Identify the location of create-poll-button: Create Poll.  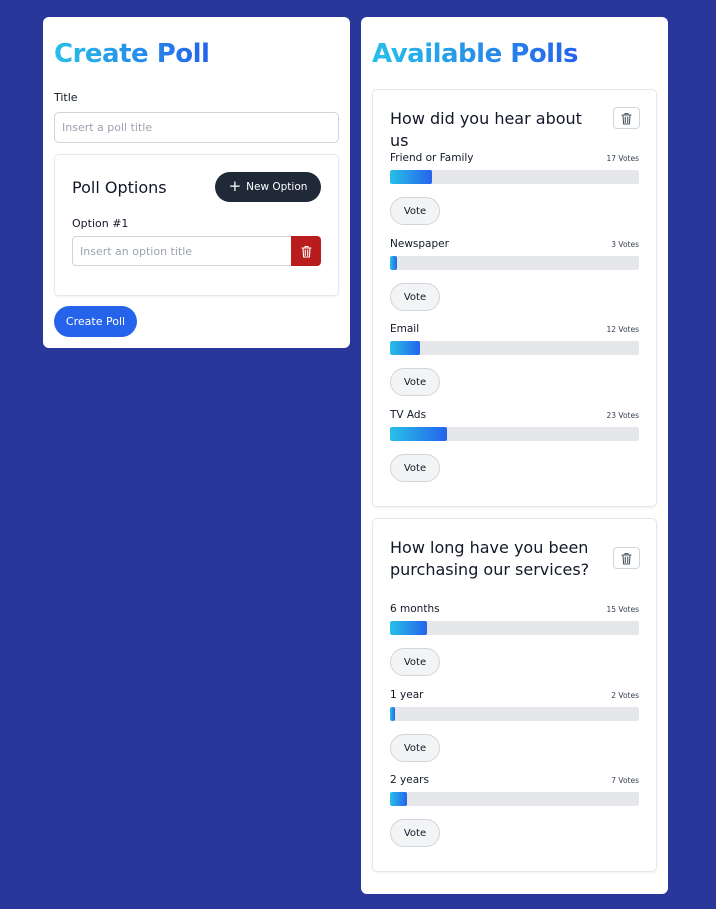
(95, 321).